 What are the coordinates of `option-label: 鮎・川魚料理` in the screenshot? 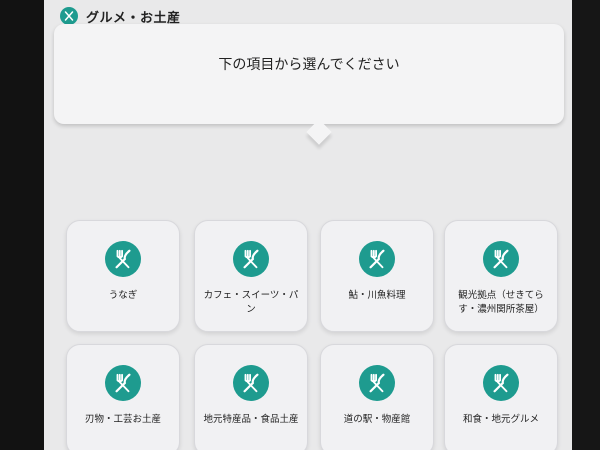 It's located at (377, 295).